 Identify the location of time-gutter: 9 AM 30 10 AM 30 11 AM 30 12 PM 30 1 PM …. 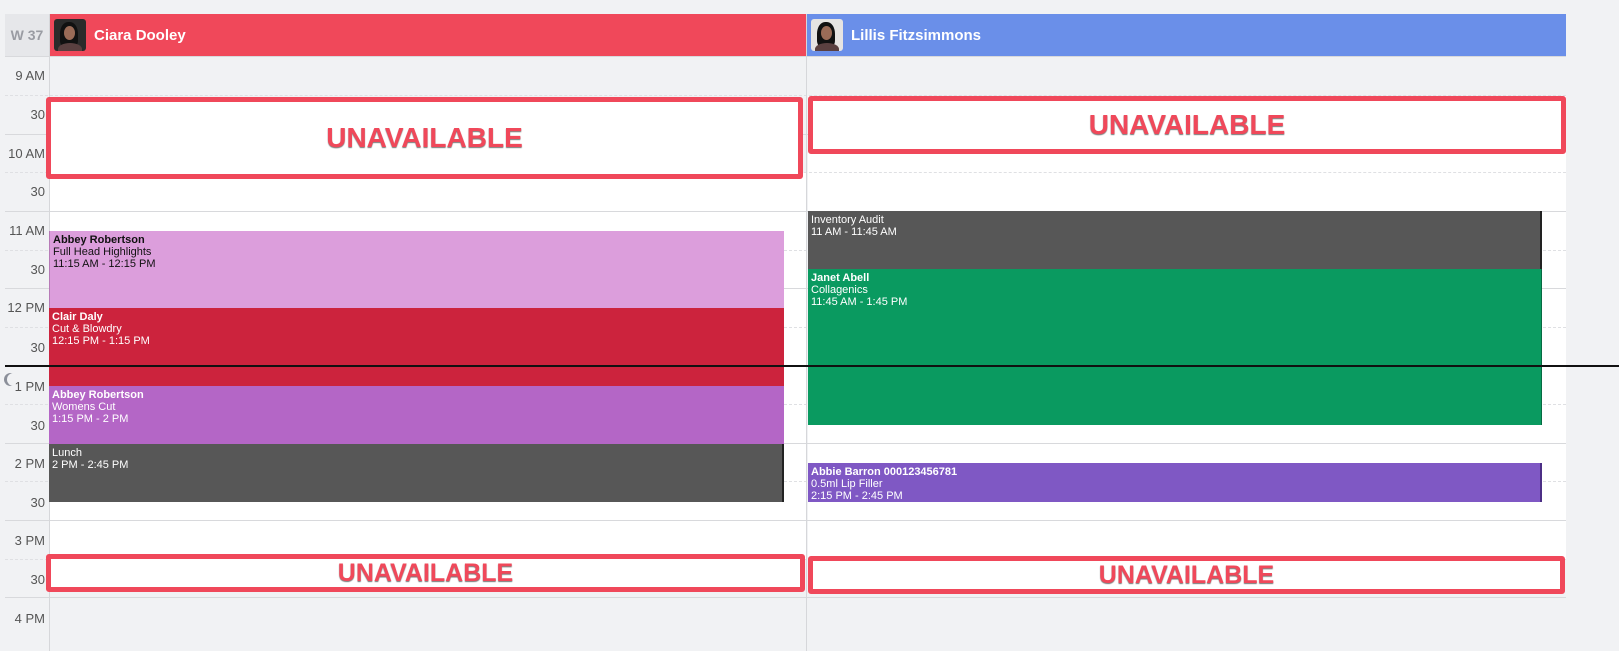
(27, 325).